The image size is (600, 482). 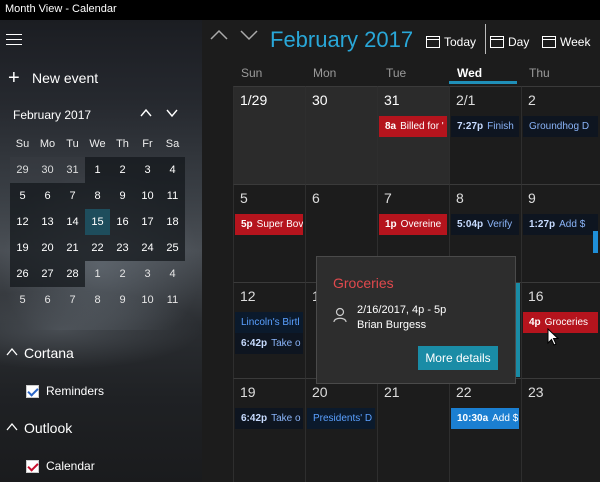 What do you see at coordinates (542, 224) in the screenshot?
I see `event-time: 1:27p` at bounding box center [542, 224].